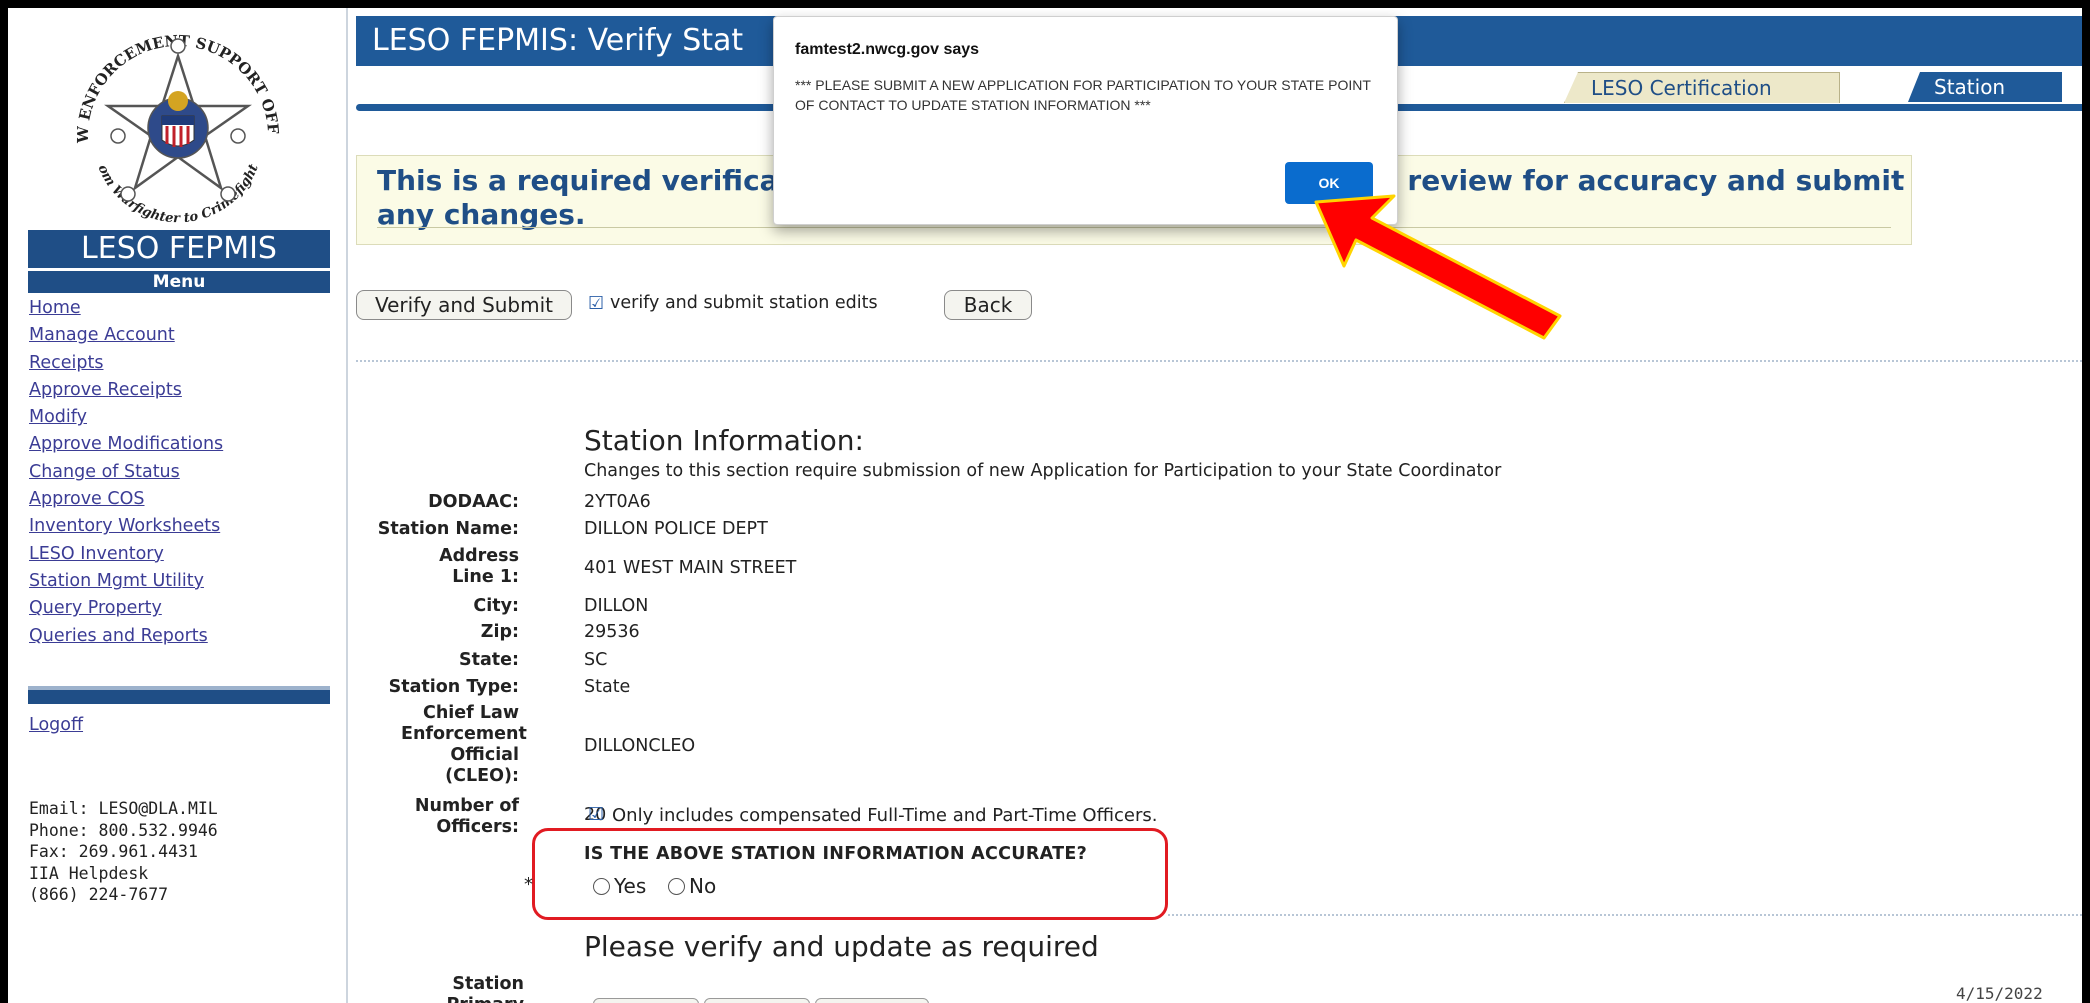 This screenshot has width=2090, height=1003. Describe the element at coordinates (601, 886) in the screenshot. I see `yes-radio` at that location.